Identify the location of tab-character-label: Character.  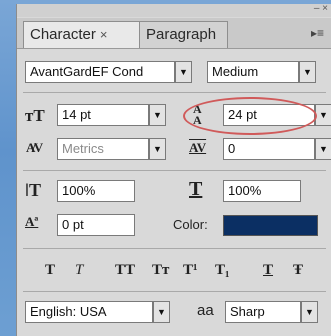
(63, 34).